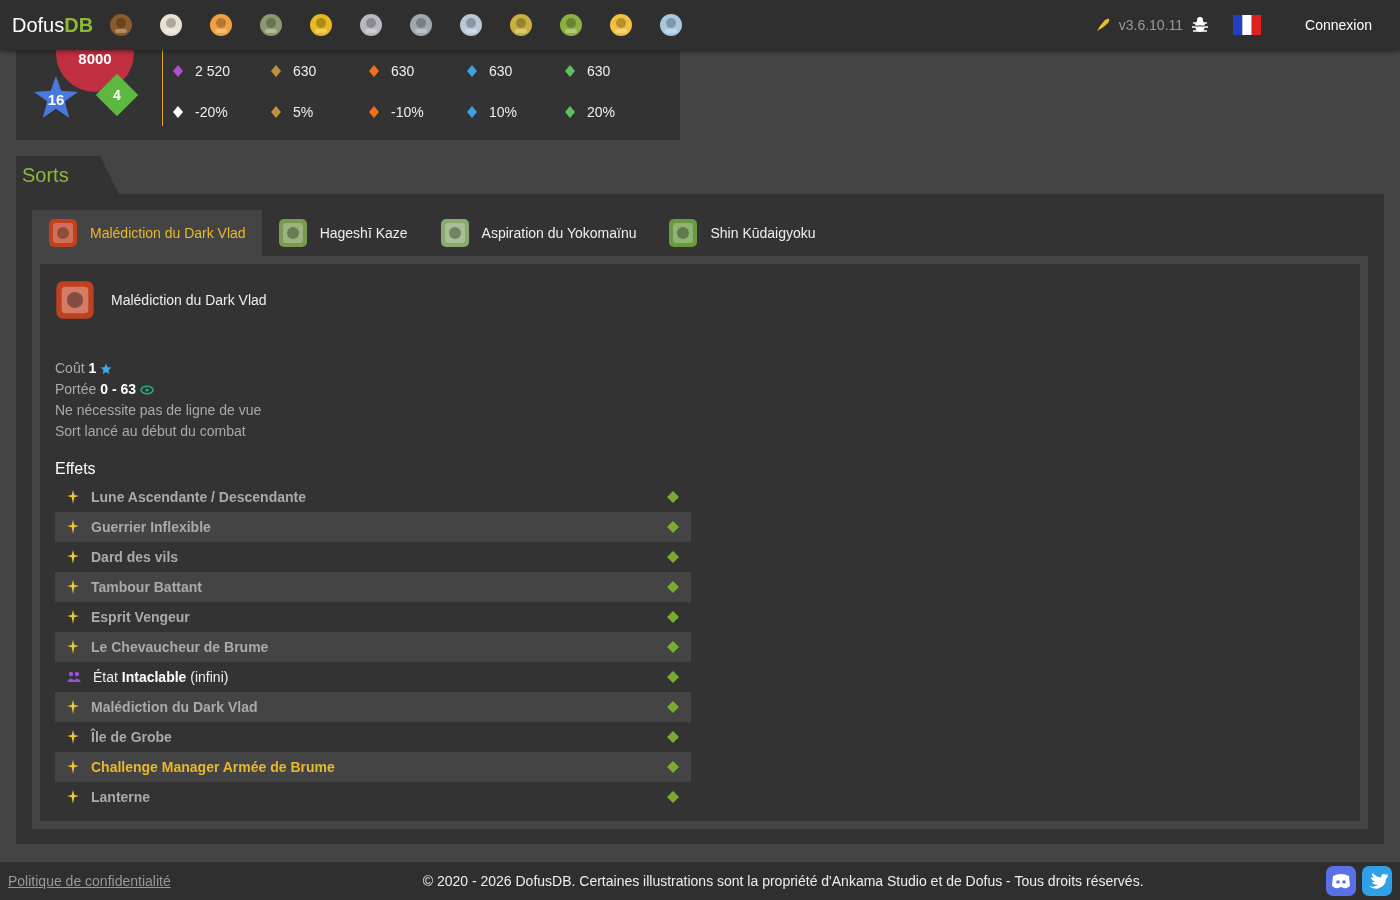  I want to click on stat-value: 2 520, so click(213, 70).